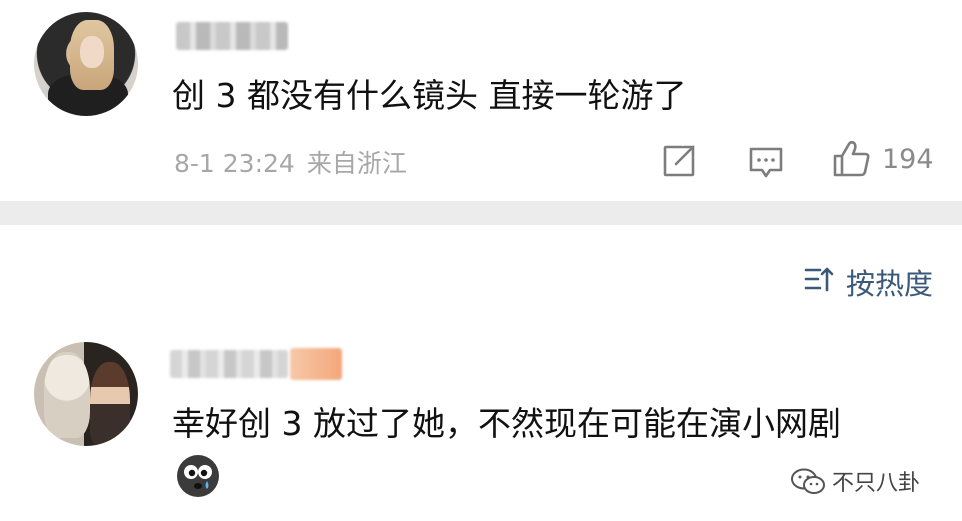  I want to click on user-badge-blurred, so click(316, 364).